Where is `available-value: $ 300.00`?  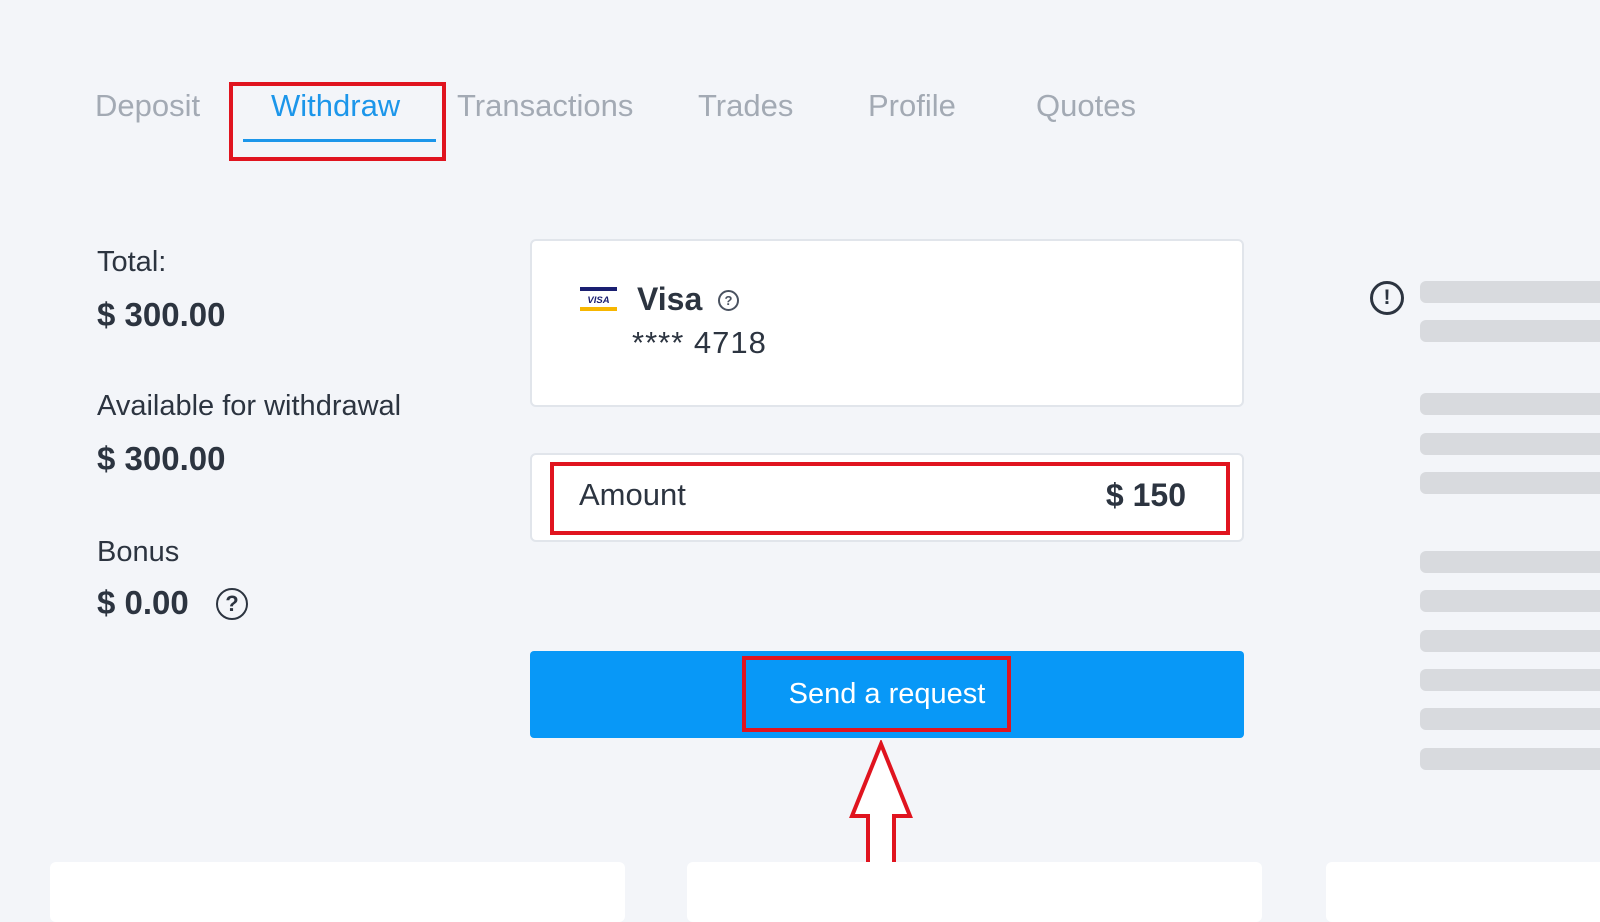
available-value: $ 300.00 is located at coordinates (161, 458).